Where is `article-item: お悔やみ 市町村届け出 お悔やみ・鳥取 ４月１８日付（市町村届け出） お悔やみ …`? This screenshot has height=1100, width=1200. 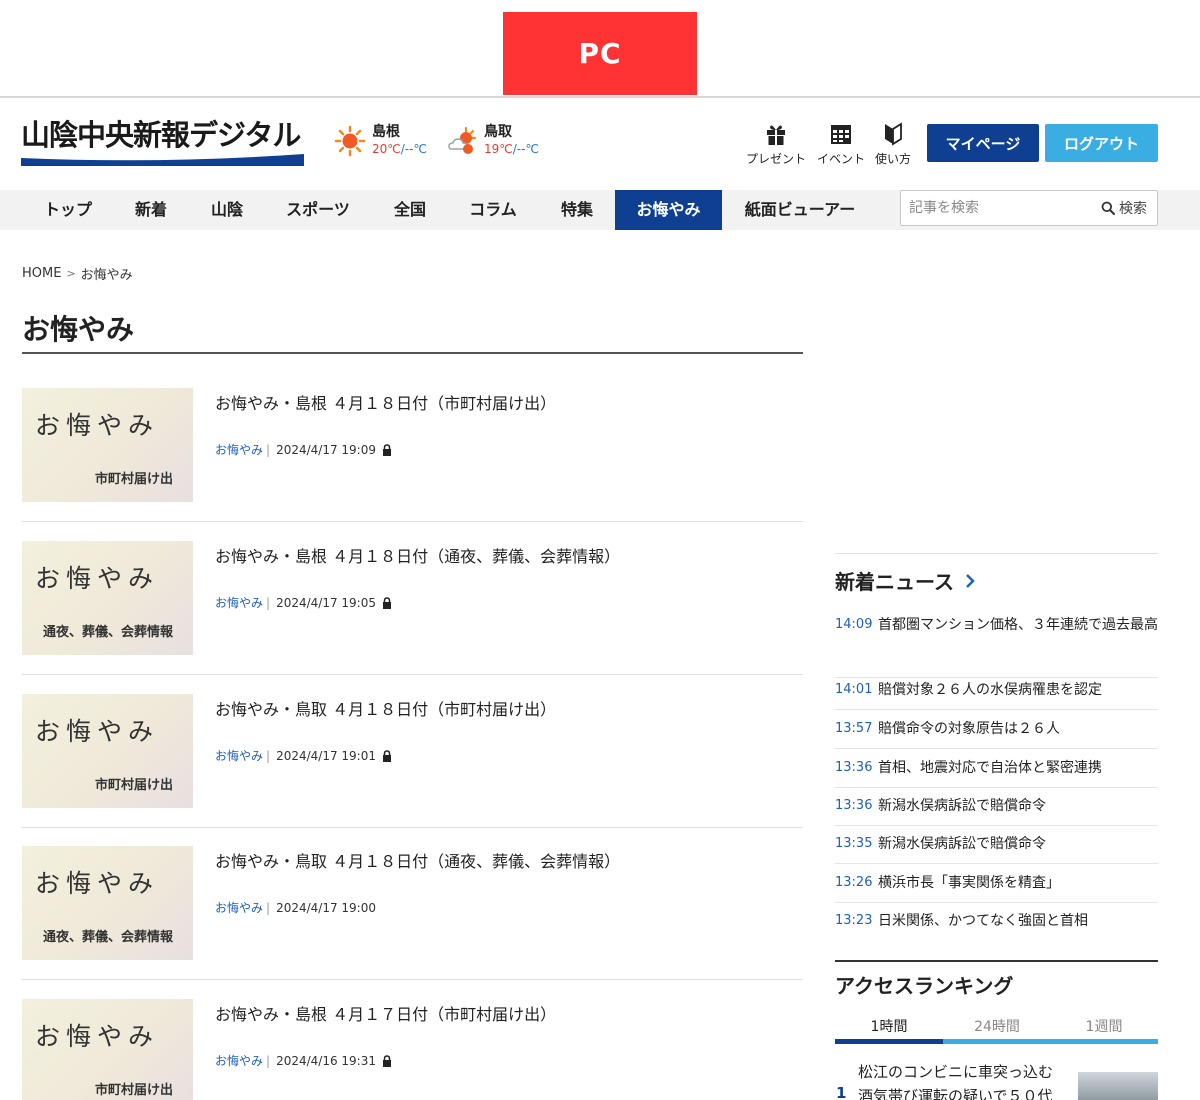
article-item: お悔やみ 市町村届け出 お悔やみ・鳥取 ４月１８日付（市町村届け出） お悔やみ … is located at coordinates (412, 761).